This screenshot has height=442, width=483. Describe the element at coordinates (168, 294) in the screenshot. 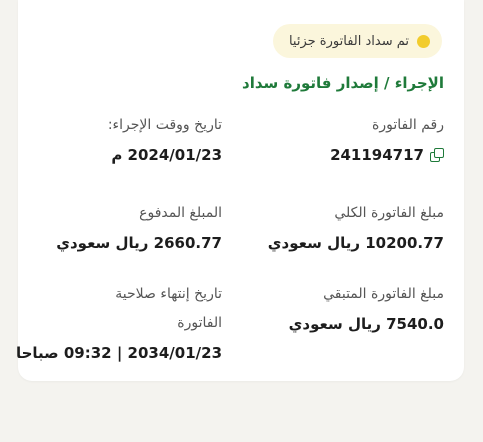

I see `expiry-label-line1: تاريخ إنتهاء صلاحية` at that location.